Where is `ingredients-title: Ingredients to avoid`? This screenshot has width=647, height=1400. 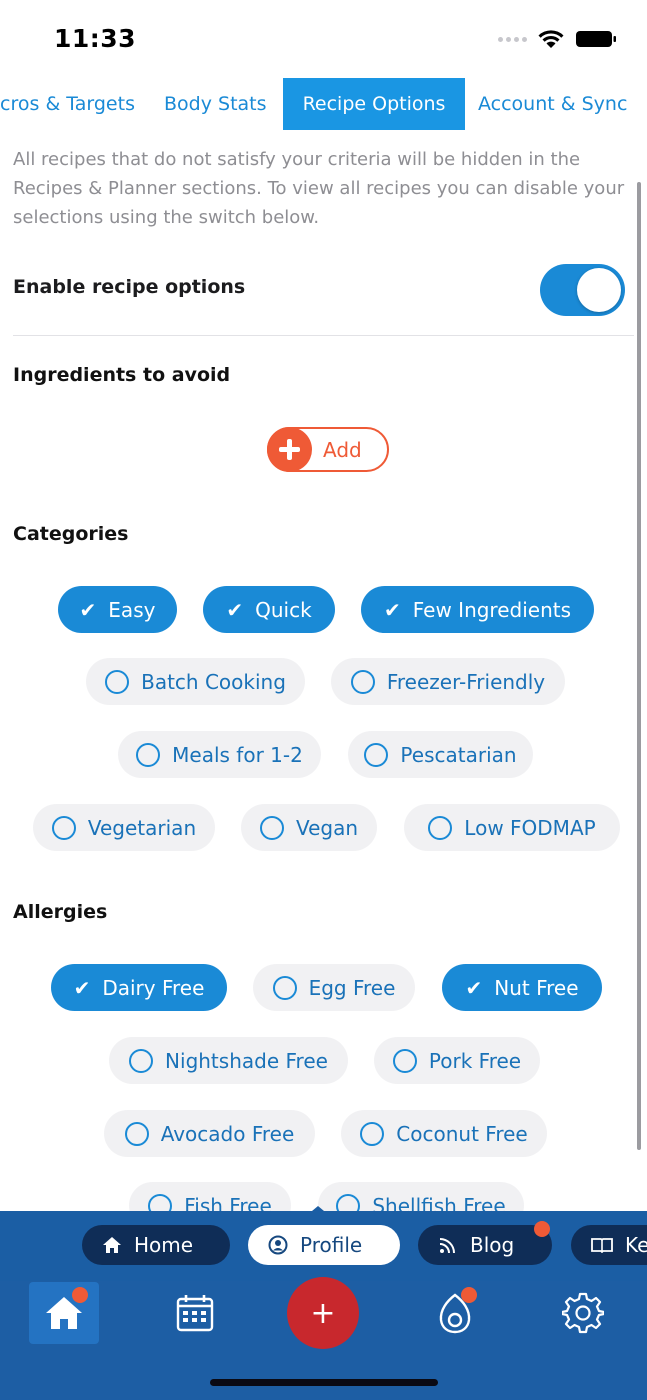
ingredients-title: Ingredients to avoid is located at coordinates (122, 375).